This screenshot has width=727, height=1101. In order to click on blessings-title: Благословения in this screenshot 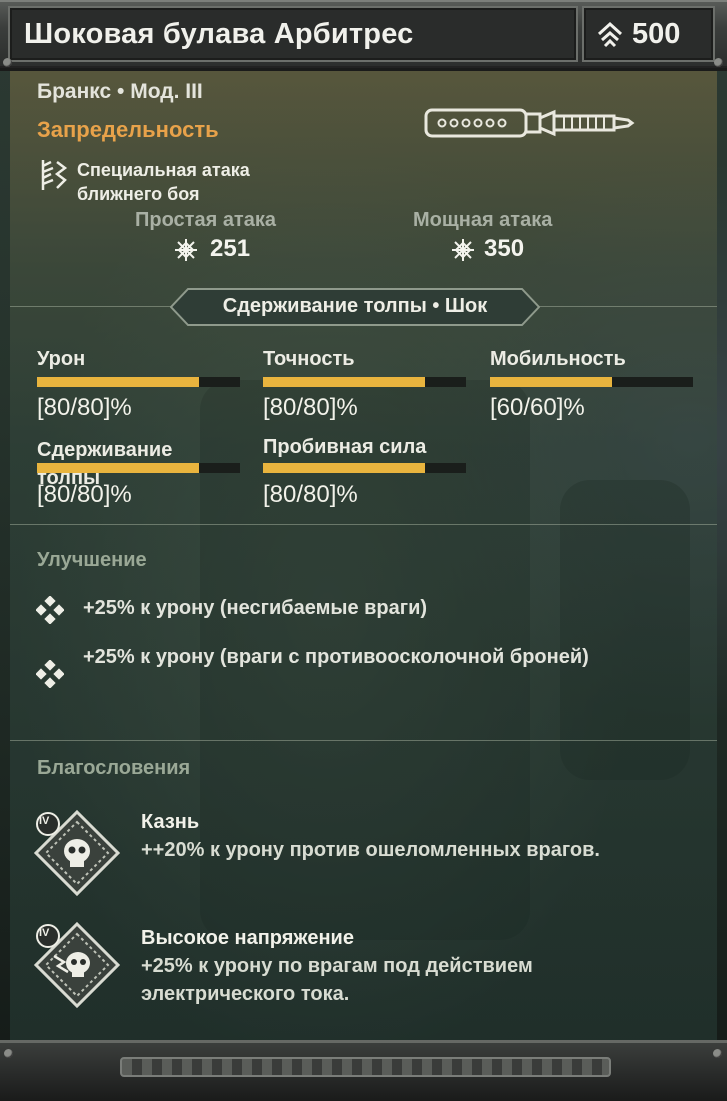, I will do `click(114, 768)`.